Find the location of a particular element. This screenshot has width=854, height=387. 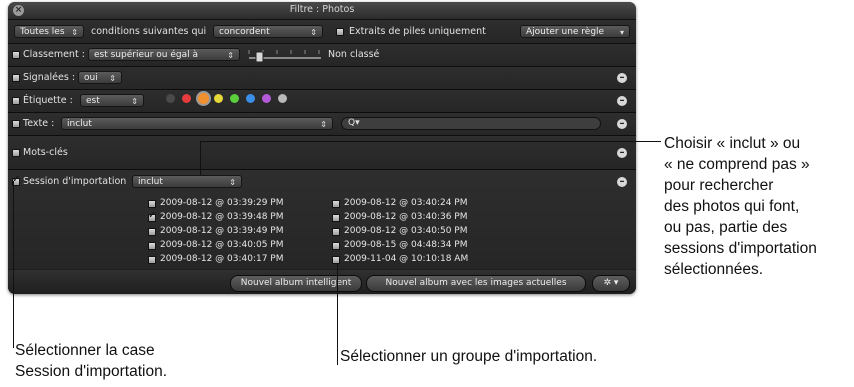

session-date-label: 2009-08-12 @ 03:40:17 PM is located at coordinates (222, 259).